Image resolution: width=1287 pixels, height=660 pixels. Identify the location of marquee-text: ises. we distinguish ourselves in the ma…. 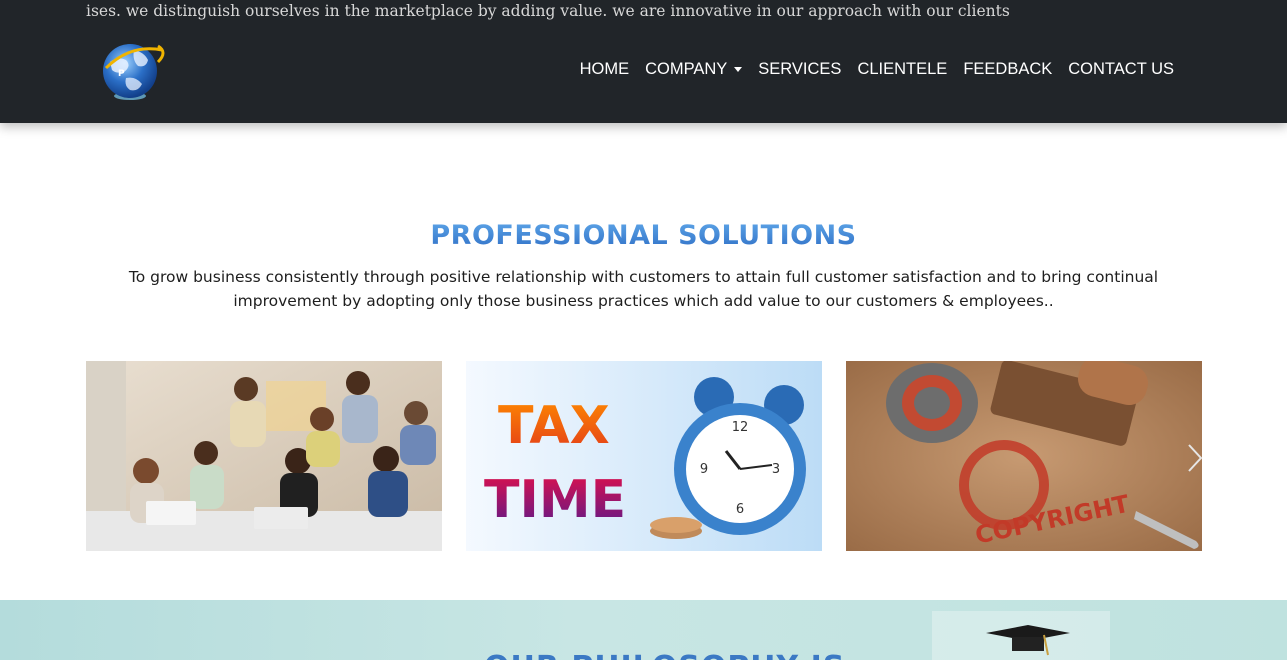
(548, 11).